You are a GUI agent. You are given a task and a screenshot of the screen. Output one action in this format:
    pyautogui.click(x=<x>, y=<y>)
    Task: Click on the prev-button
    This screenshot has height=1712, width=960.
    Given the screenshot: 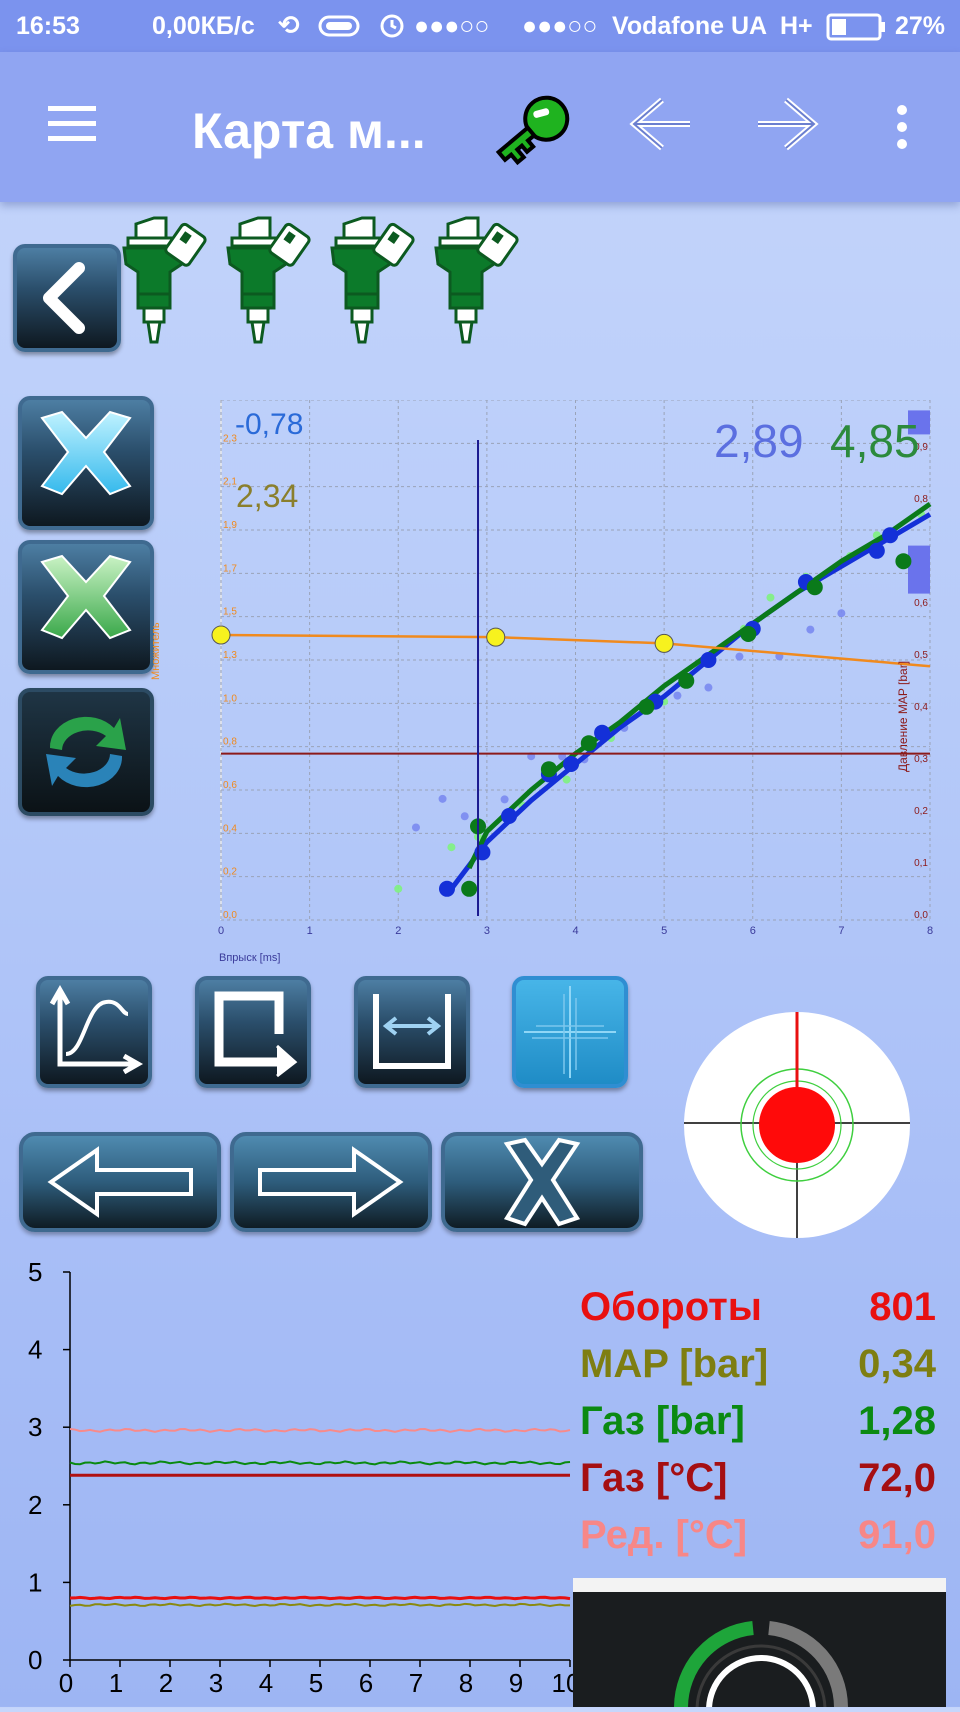 What is the action you would take?
    pyautogui.click(x=120, y=1182)
    